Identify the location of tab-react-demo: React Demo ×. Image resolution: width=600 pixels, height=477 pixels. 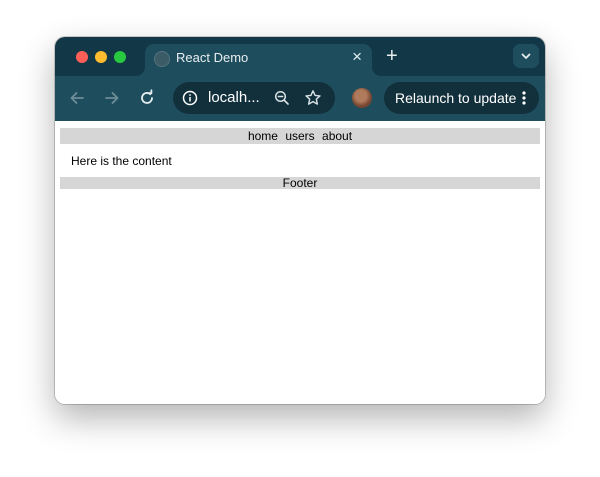
(258, 60).